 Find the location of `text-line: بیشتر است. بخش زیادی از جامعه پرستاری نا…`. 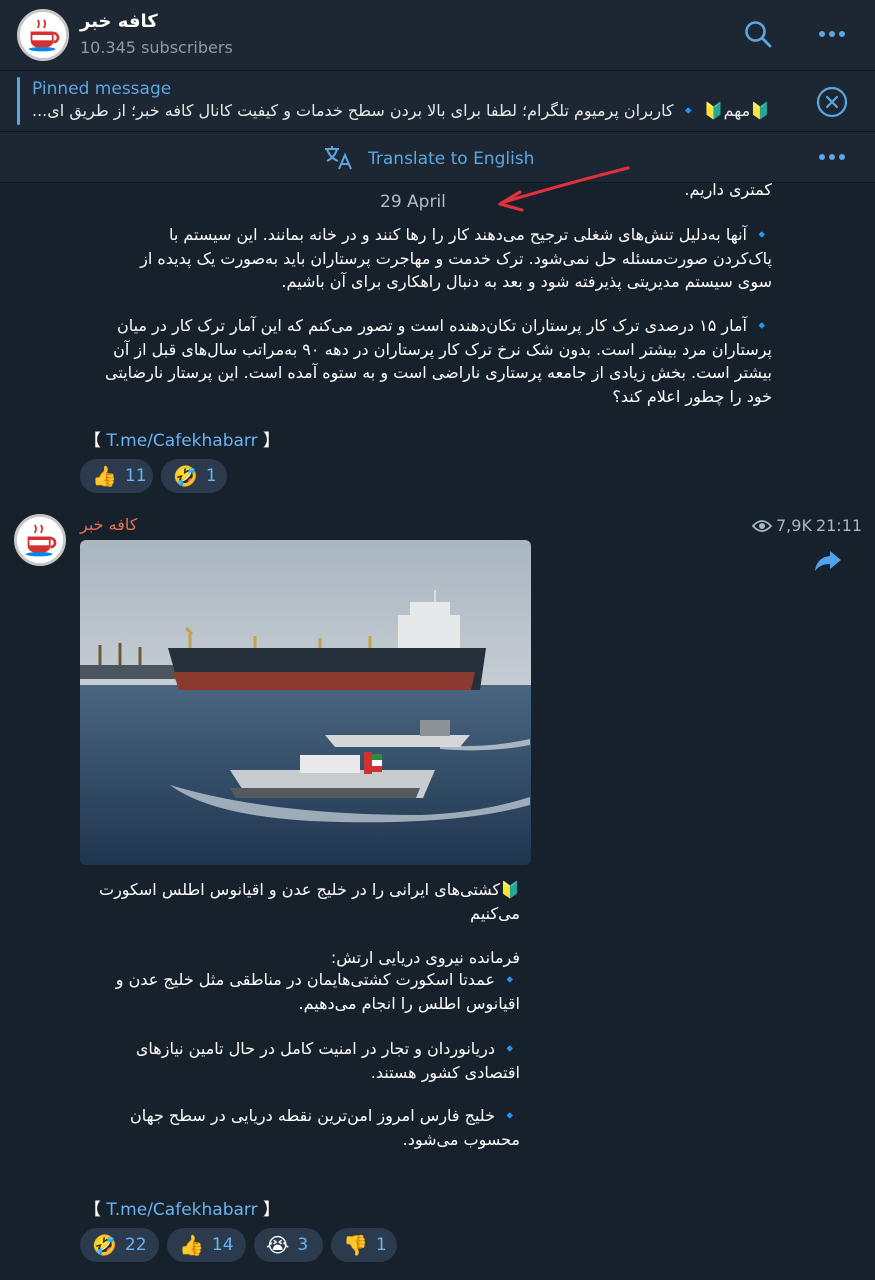

text-line: بیشتر است. بخش زیادی از جامعه پرستاری نا… is located at coordinates (438, 372).